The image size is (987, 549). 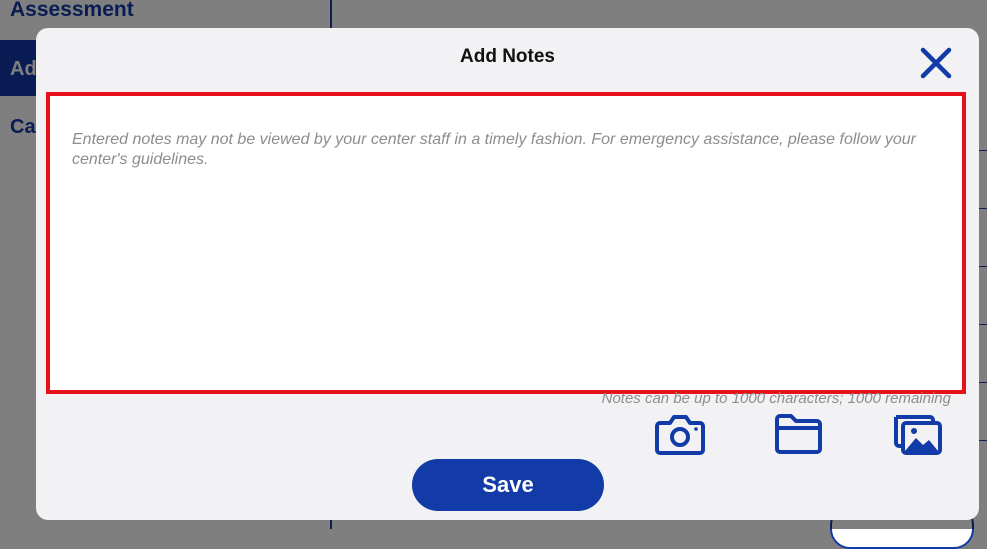 I want to click on gallery-icon, so click(x=918, y=435).